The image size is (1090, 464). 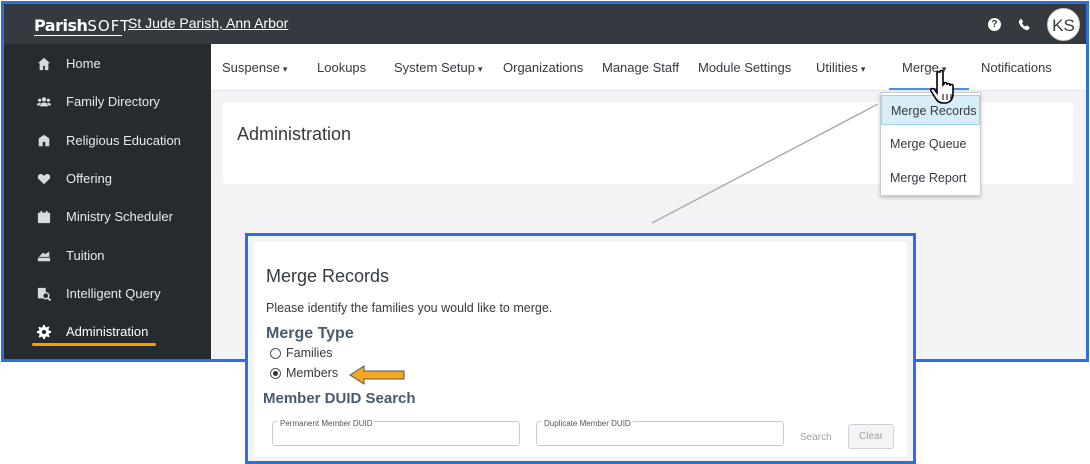 I want to click on home-icon, so click(x=44, y=64).